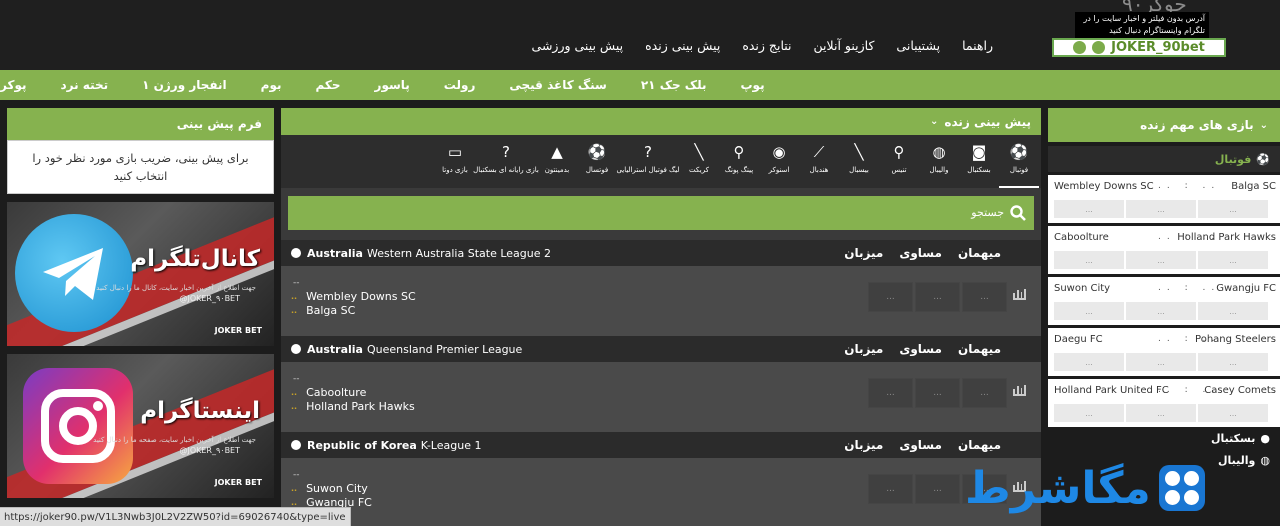  I want to click on sport-tab: ◉ اسنوکر, so click(779, 161).